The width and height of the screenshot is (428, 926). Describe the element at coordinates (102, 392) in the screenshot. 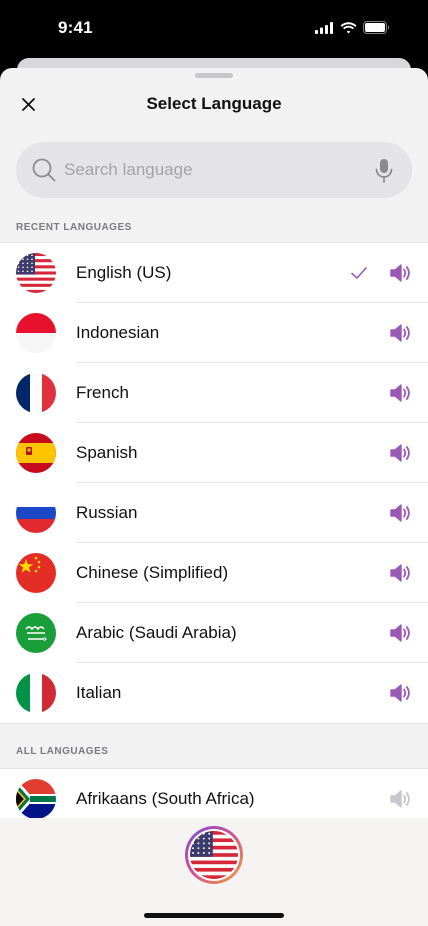

I see `language-name: French` at that location.